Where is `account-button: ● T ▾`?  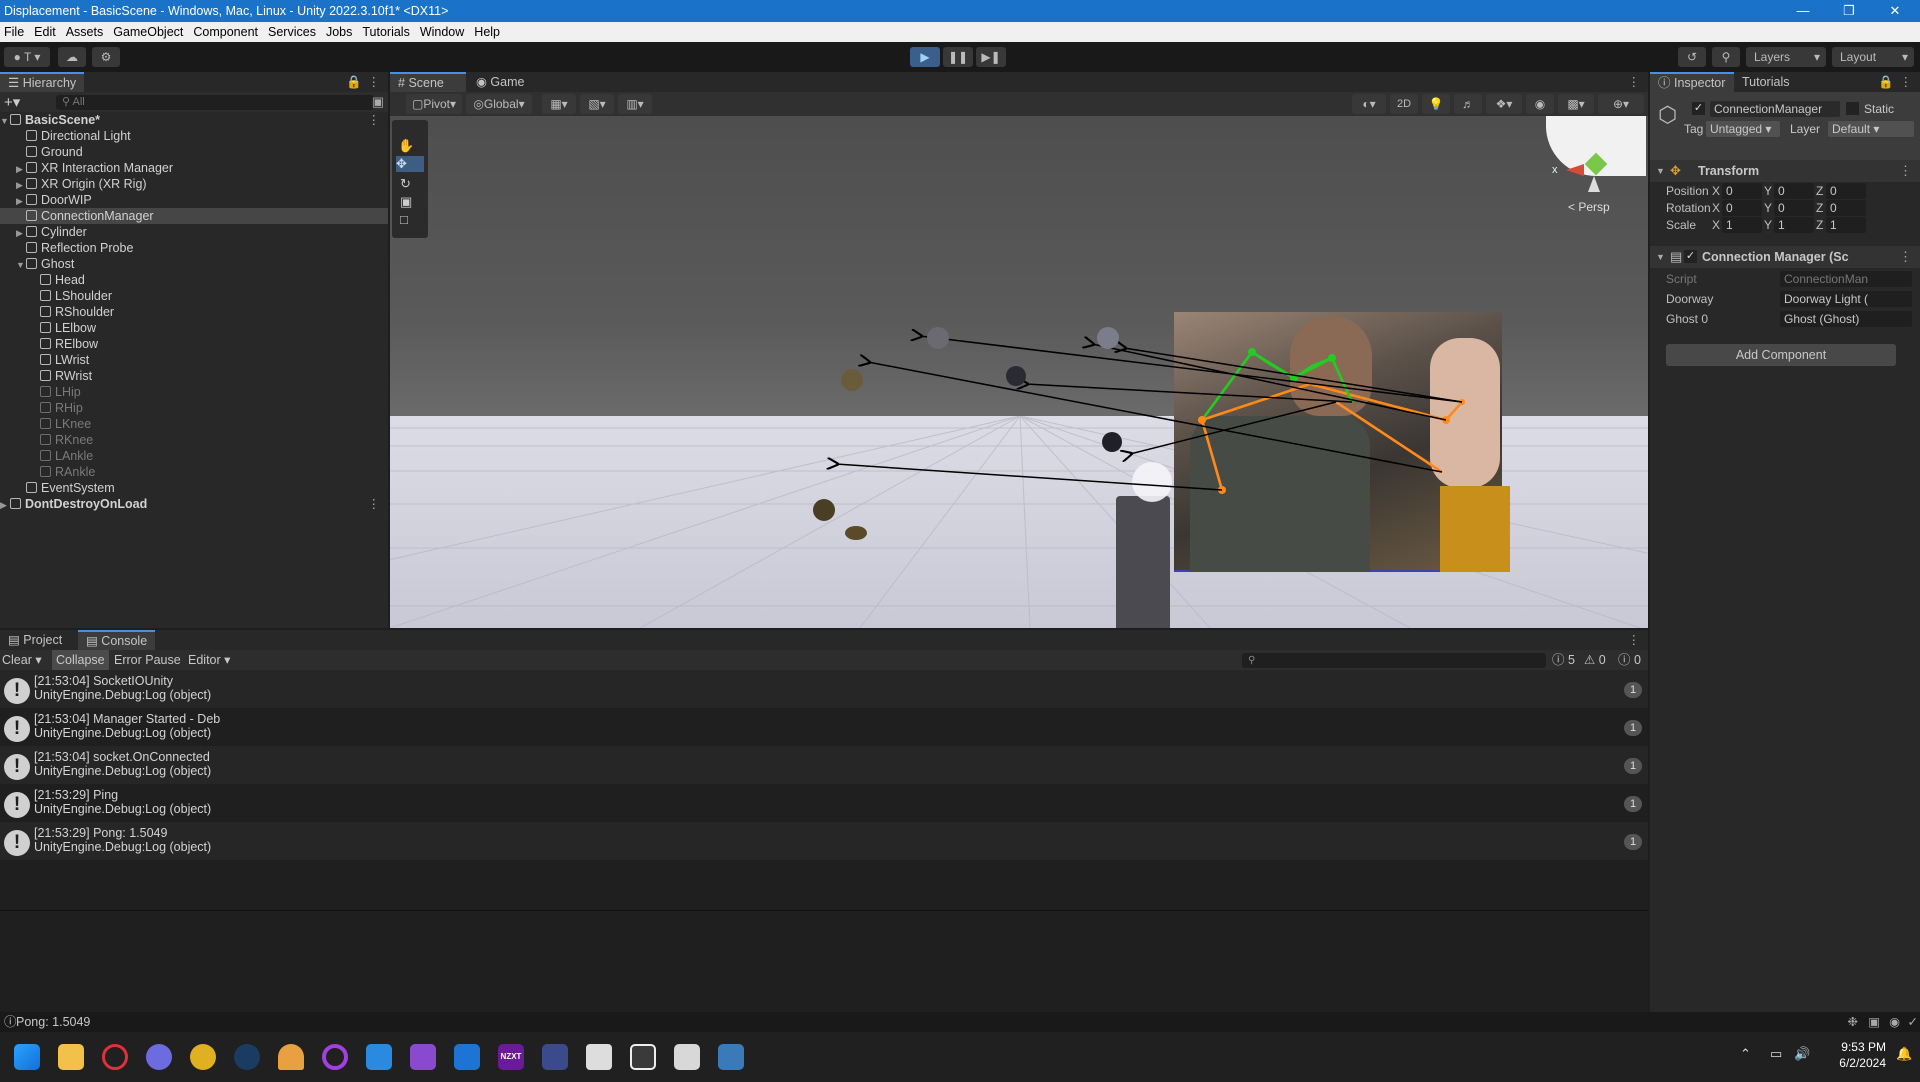
account-button: ● T ▾ is located at coordinates (27, 57).